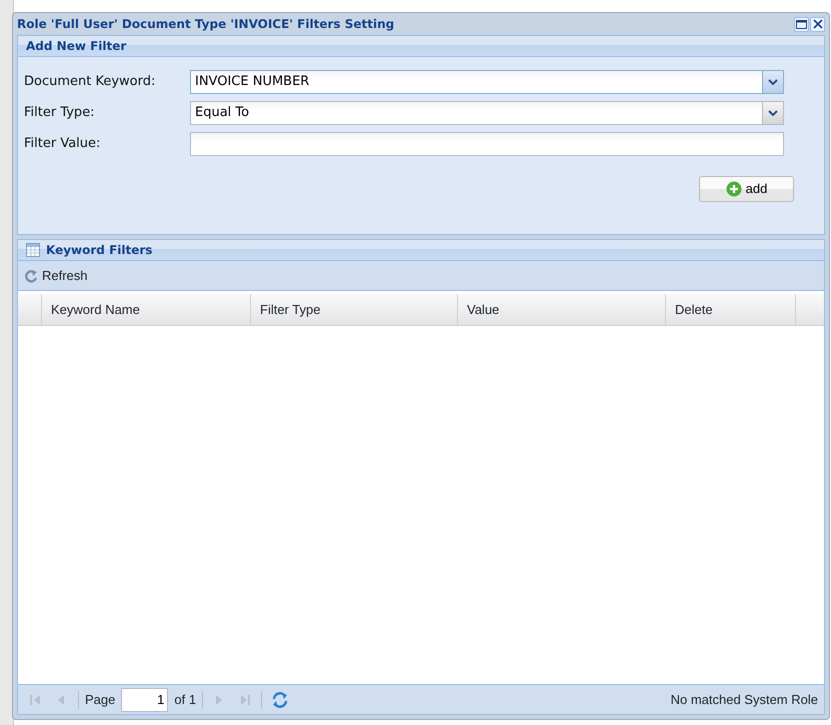  What do you see at coordinates (100, 699) in the screenshot?
I see `page-label: Page` at bounding box center [100, 699].